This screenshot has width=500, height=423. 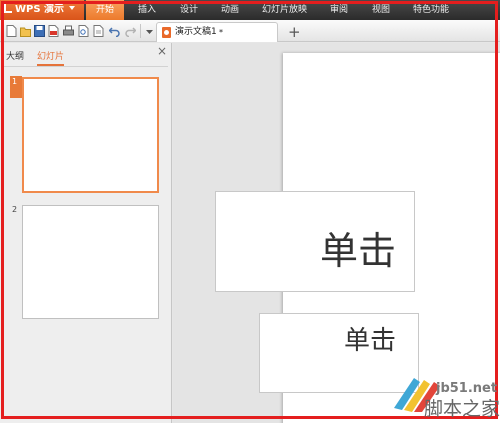 I want to click on menu-bar: WPS 演示 开始 插入 设计 动画 幻灯片放映 审阅 视图 特色功能, so click(x=250, y=10).